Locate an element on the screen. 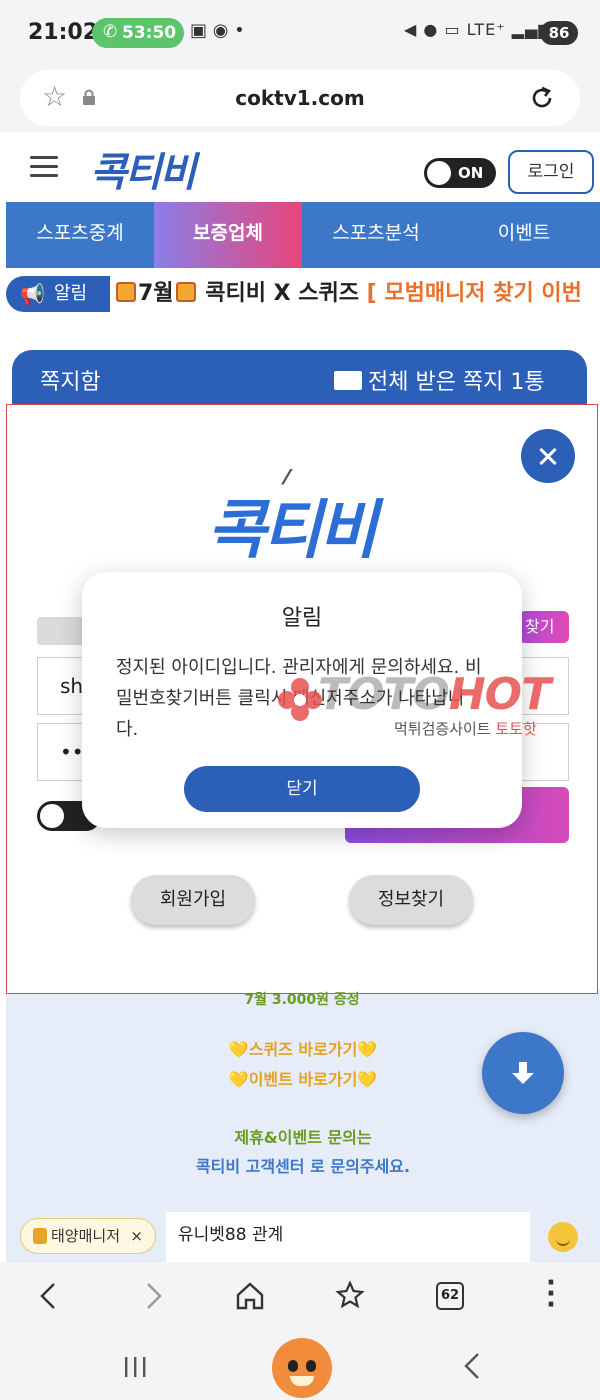 The height and width of the screenshot is (1400, 600). arrow-down-icon is located at coordinates (523, 1073).